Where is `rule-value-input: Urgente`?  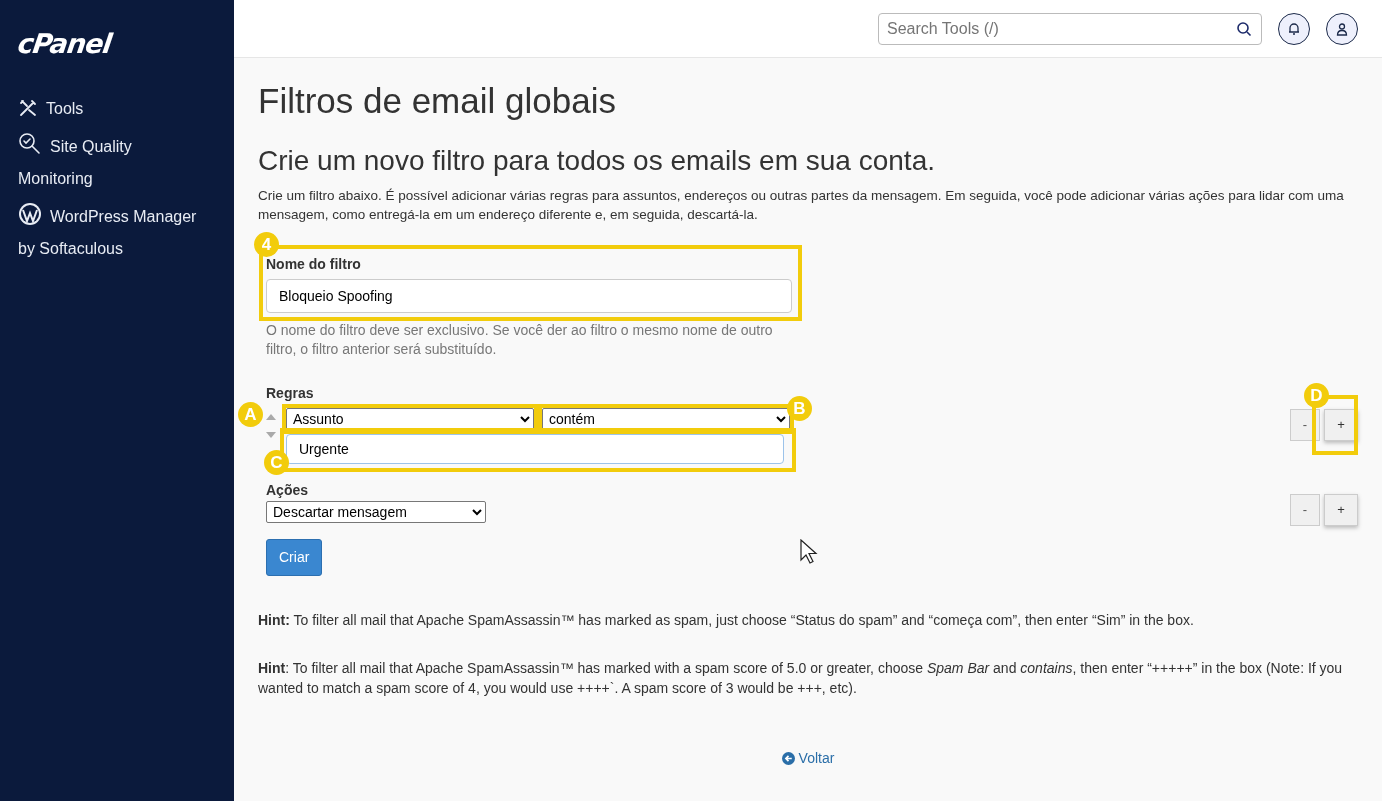
rule-value-input: Urgente is located at coordinates (535, 448).